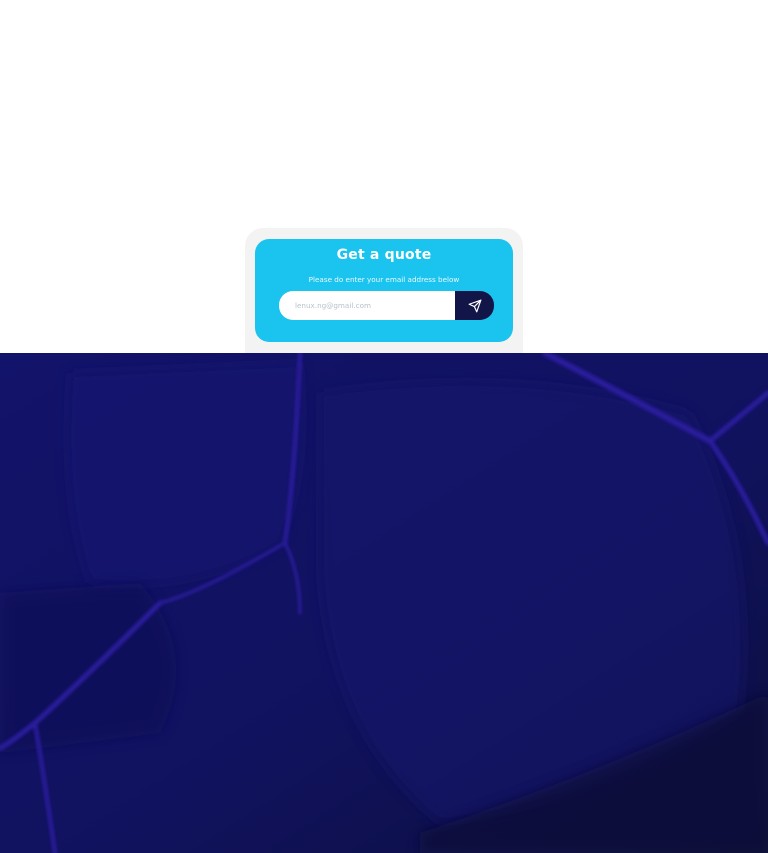 The width and height of the screenshot is (768, 853). What do you see at coordinates (384, 255) in the screenshot?
I see `quote-title: Get a quote` at bounding box center [384, 255].